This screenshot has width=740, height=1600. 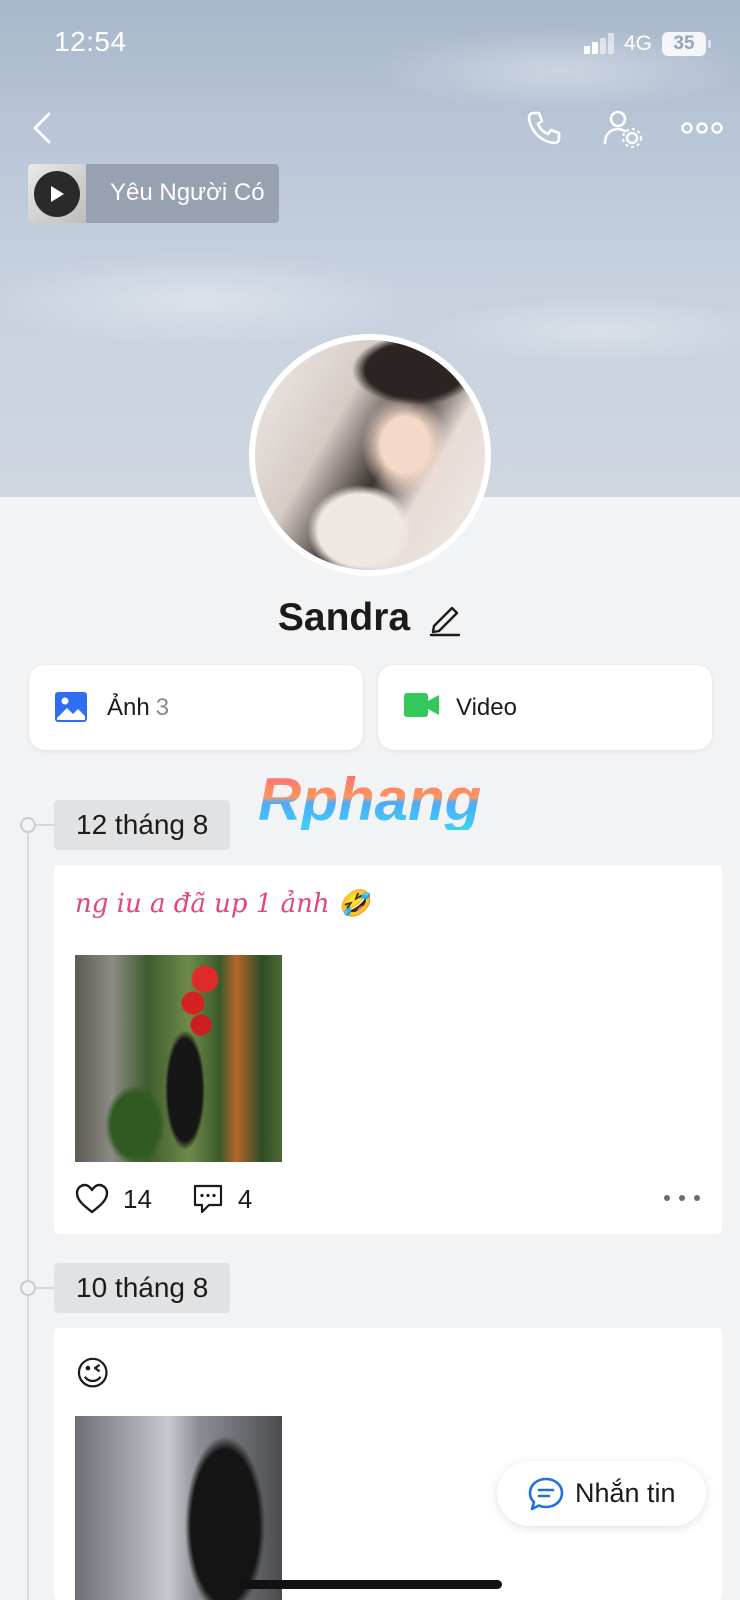 I want to click on message-button-label: Nhắn tin, so click(x=625, y=1493).